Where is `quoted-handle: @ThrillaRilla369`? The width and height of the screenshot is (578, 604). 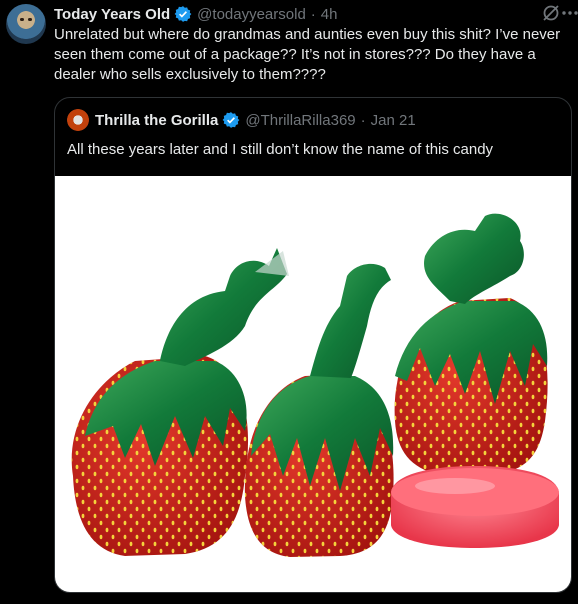 quoted-handle: @ThrillaRilla369 is located at coordinates (300, 120).